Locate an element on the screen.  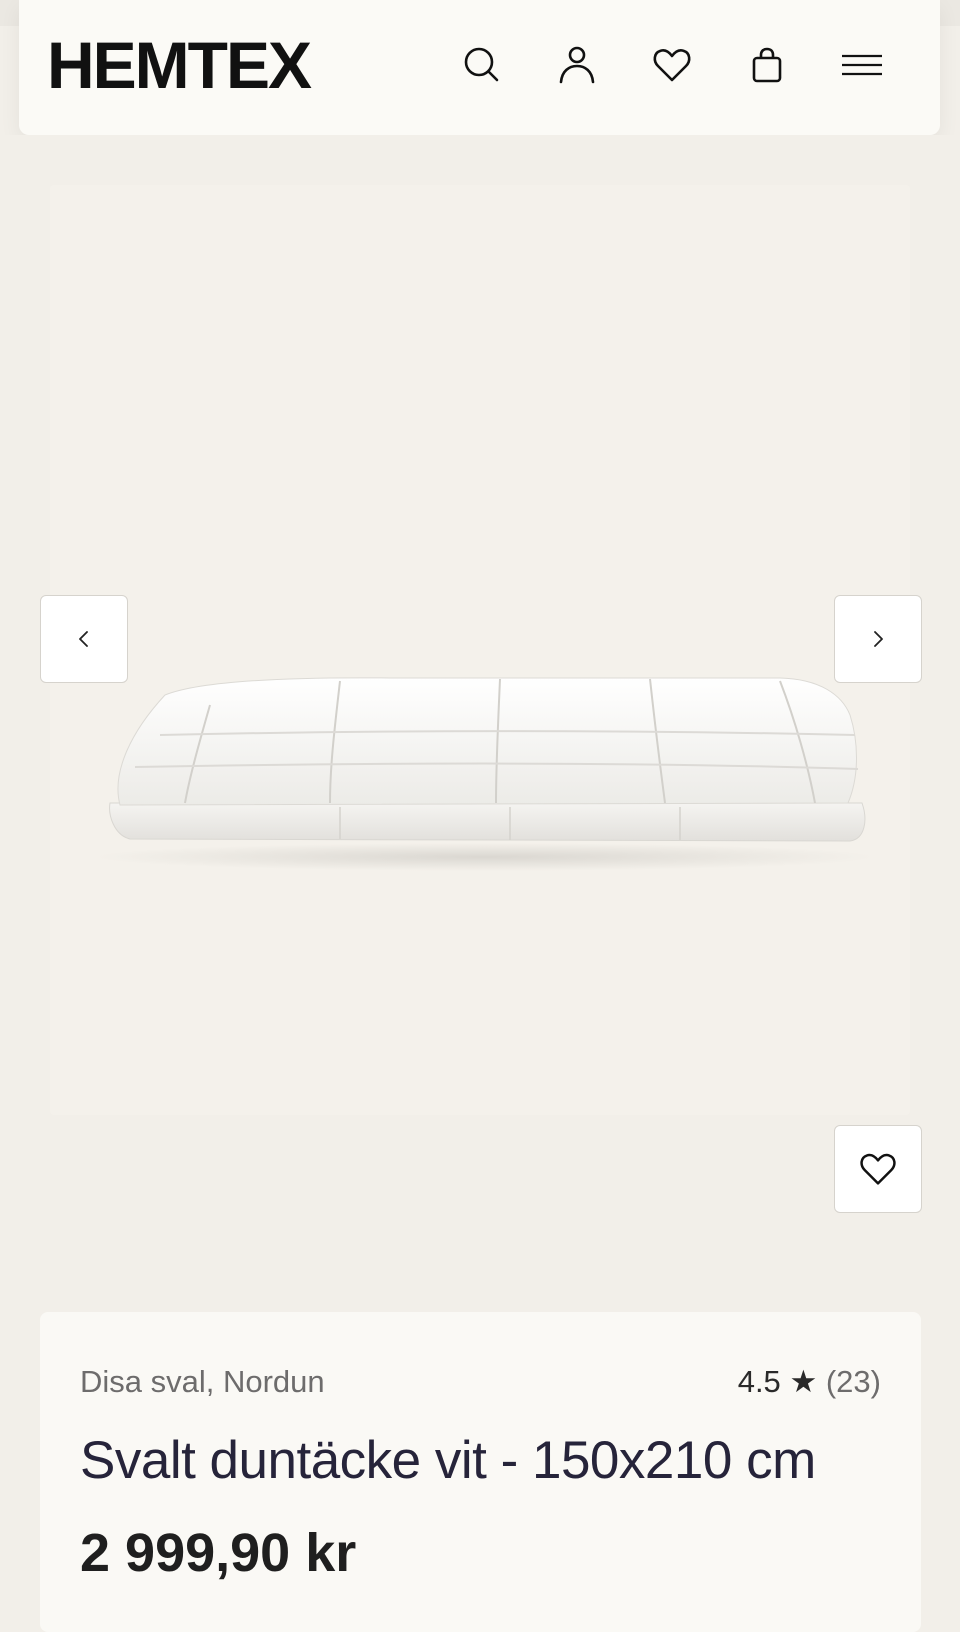
menu-icon is located at coordinates (862, 65).